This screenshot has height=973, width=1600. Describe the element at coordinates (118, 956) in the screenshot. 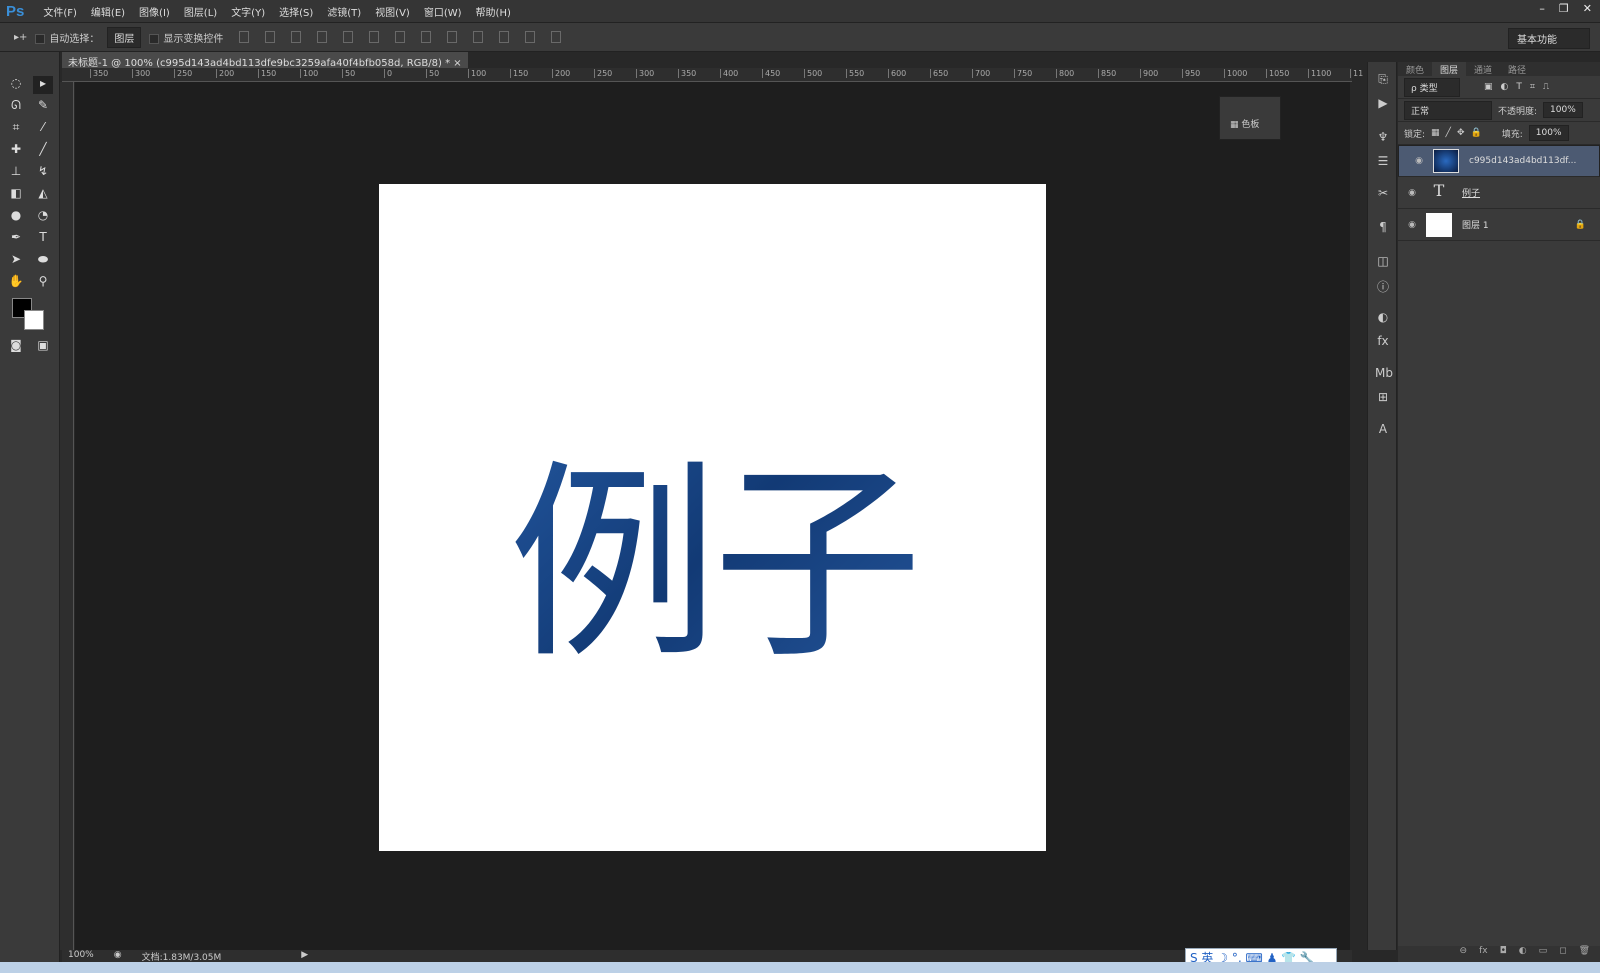

I see `doc-info-icon: ◉` at that location.